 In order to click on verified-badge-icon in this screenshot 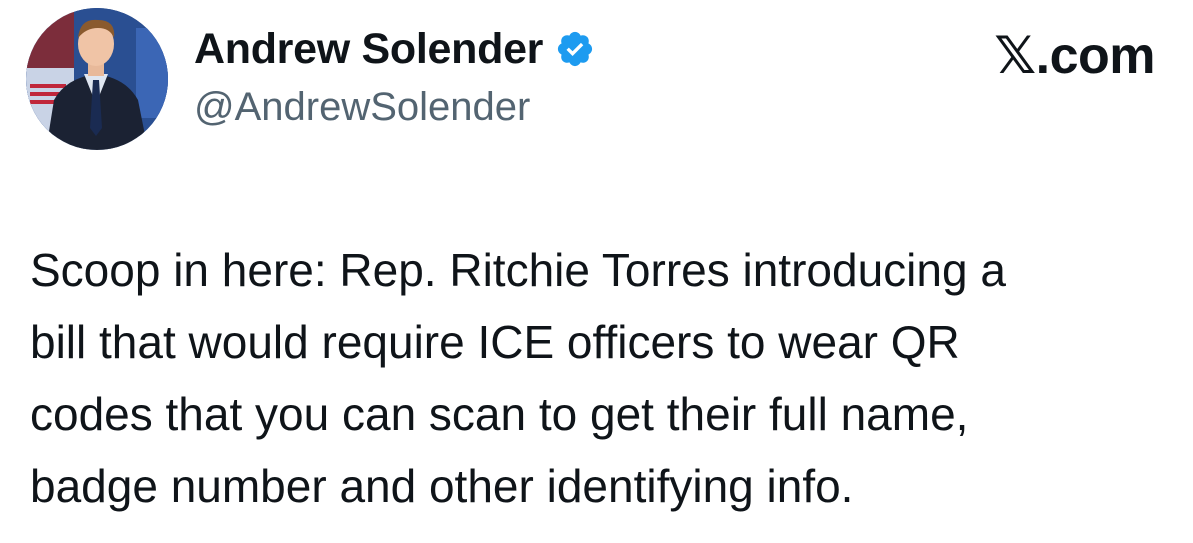, I will do `click(575, 49)`.